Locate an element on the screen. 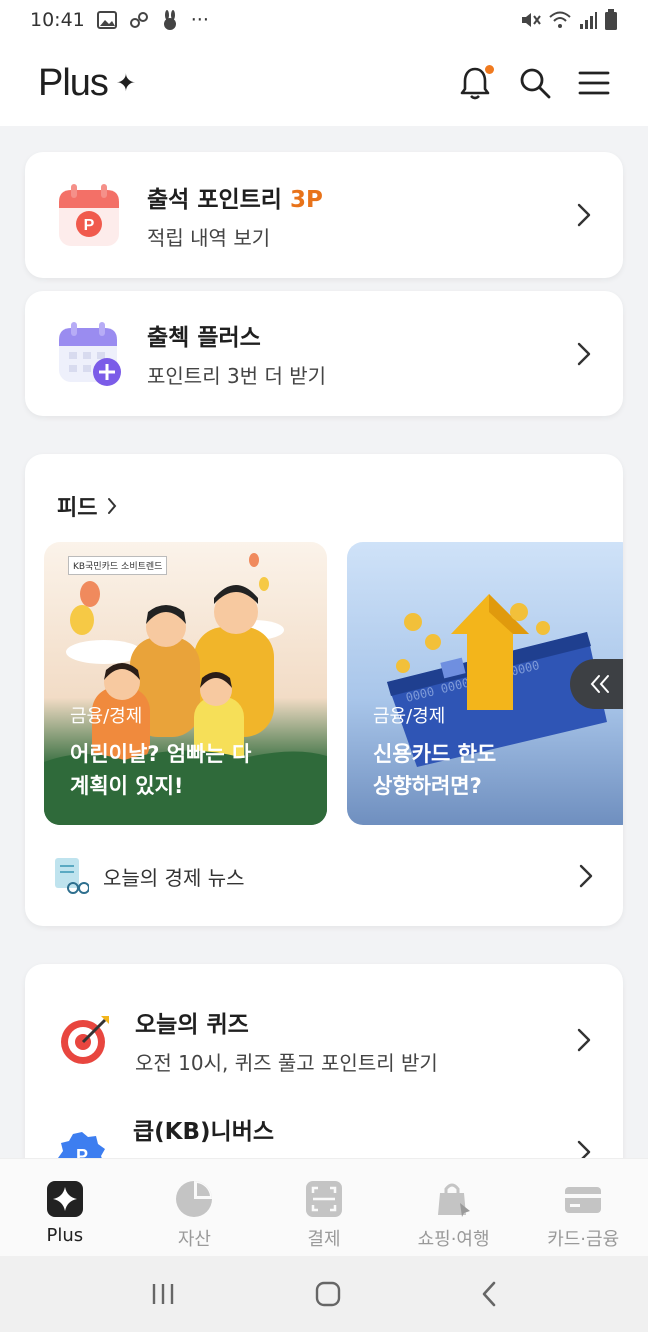 The height and width of the screenshot is (1332, 648). mute-icon is located at coordinates (531, 20).